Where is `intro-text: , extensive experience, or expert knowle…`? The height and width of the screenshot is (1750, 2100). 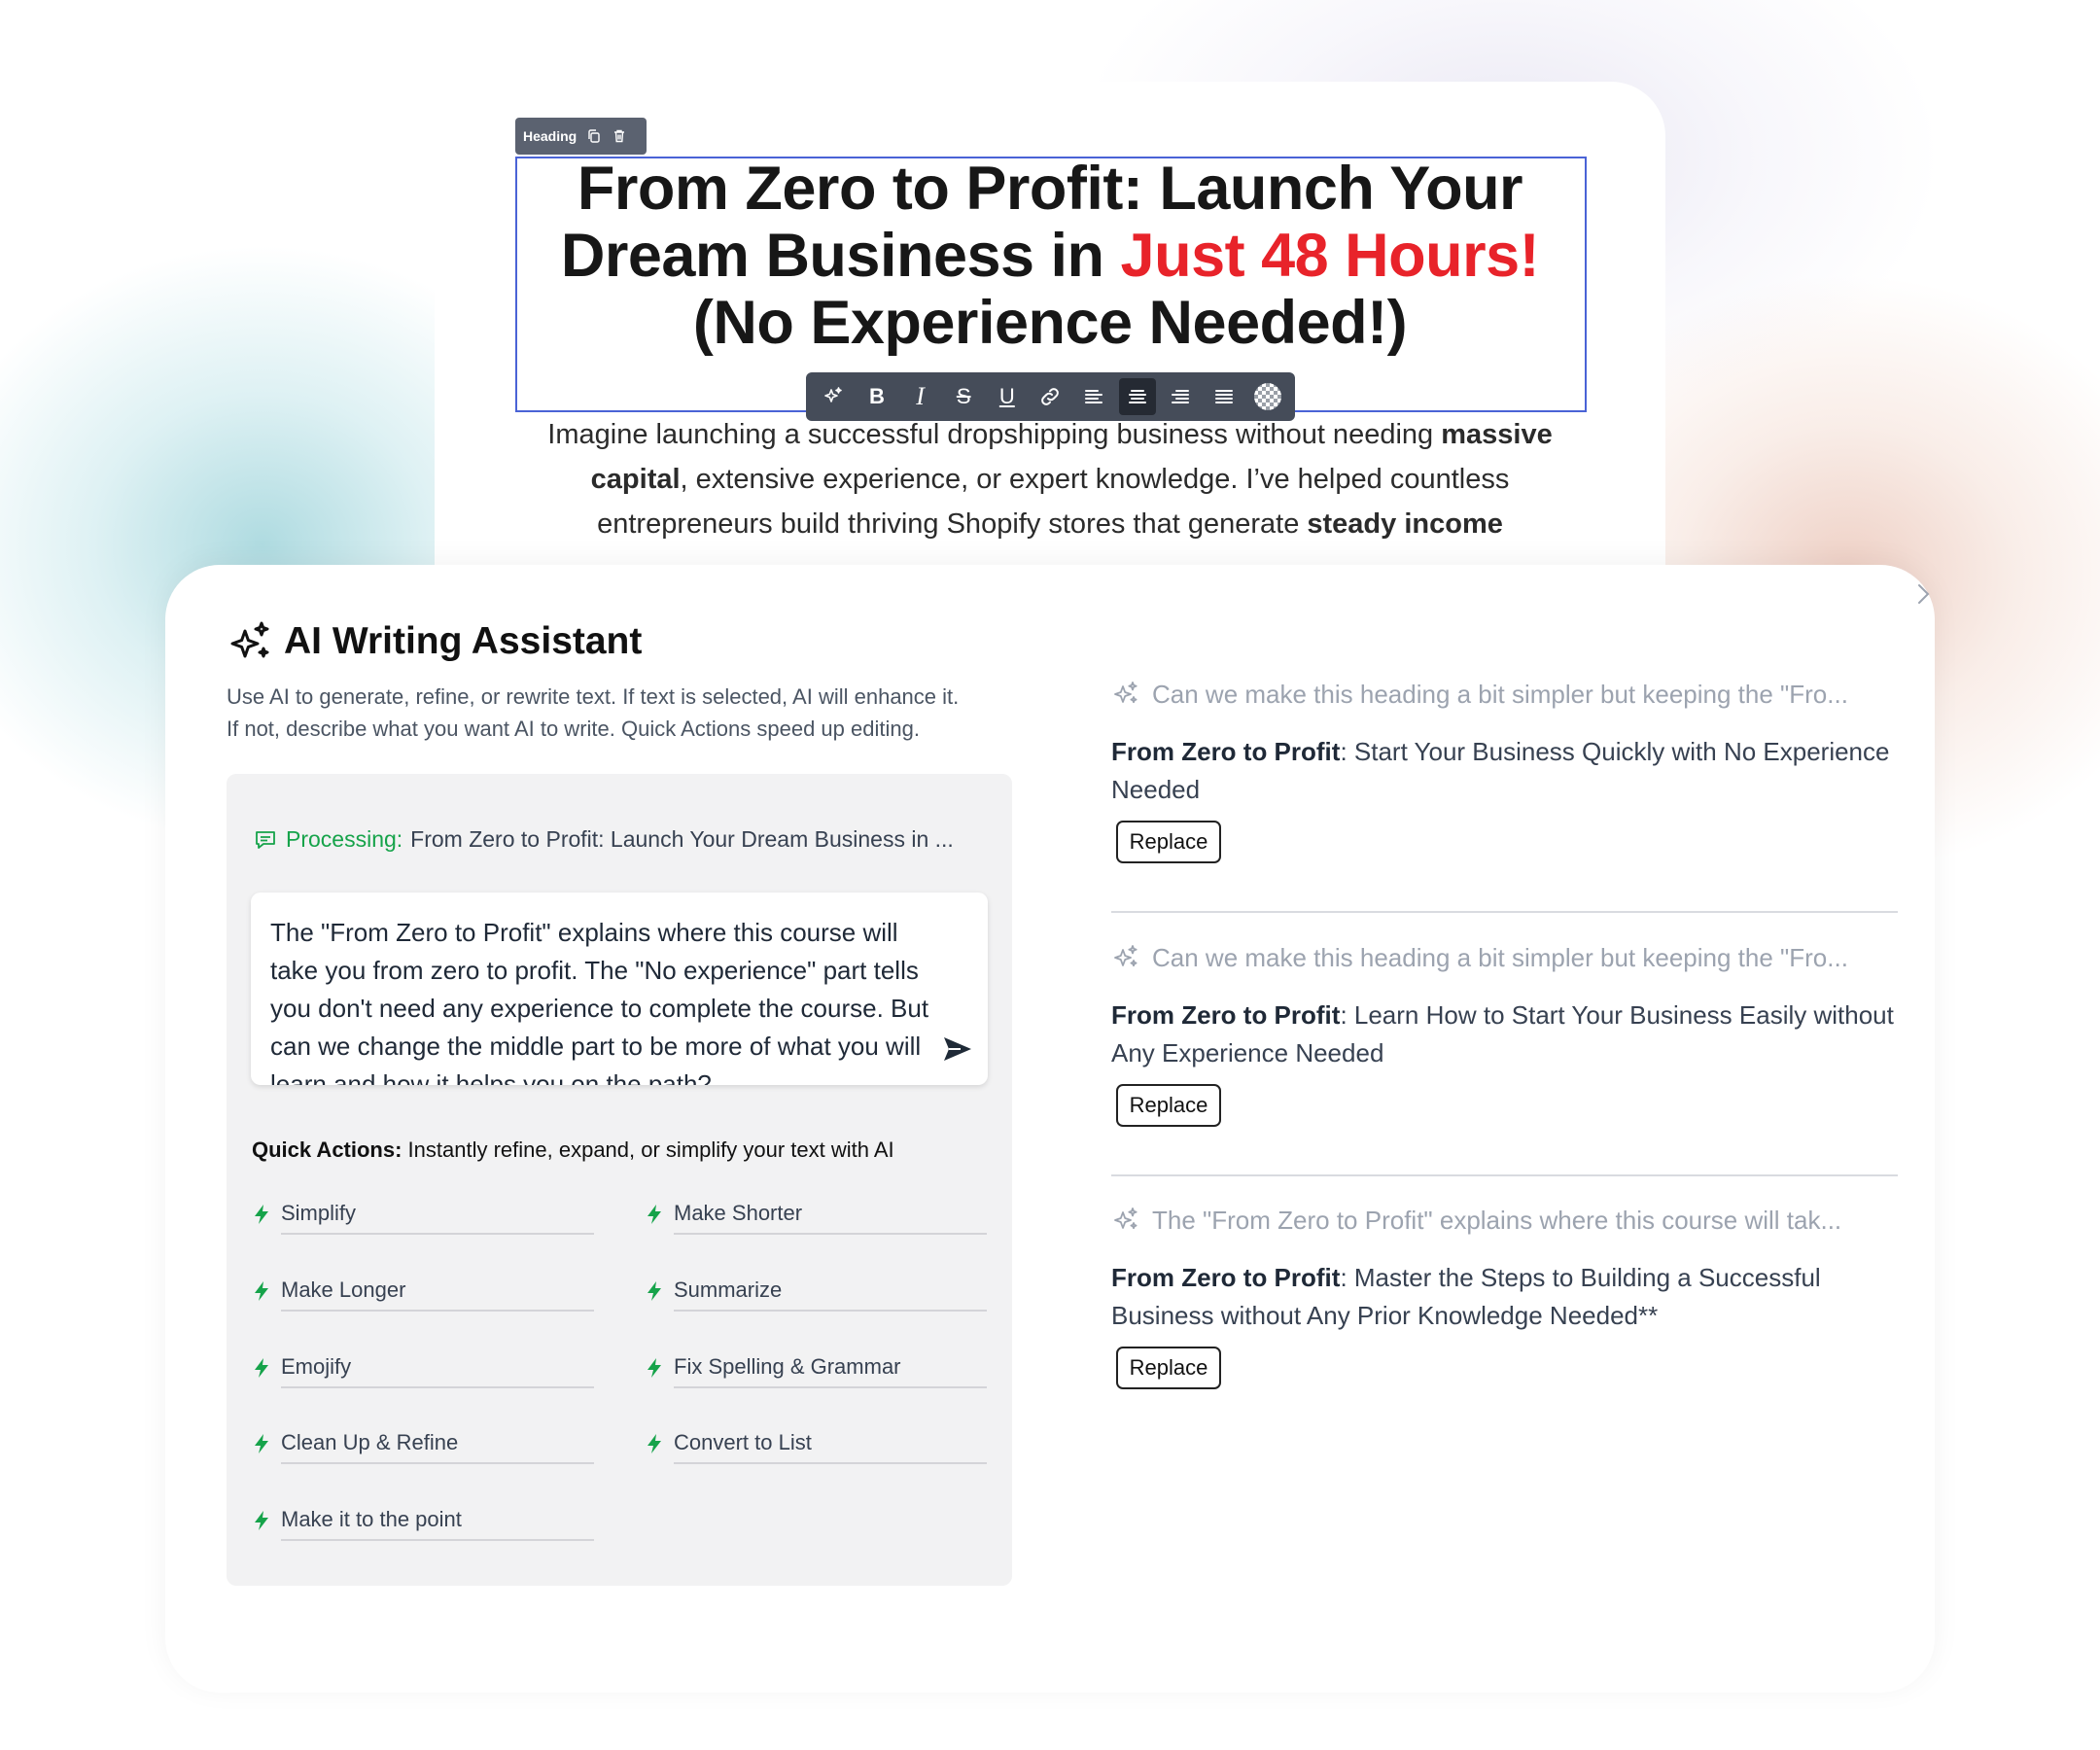 intro-text: , extensive experience, or expert knowle… is located at coordinates (1095, 479).